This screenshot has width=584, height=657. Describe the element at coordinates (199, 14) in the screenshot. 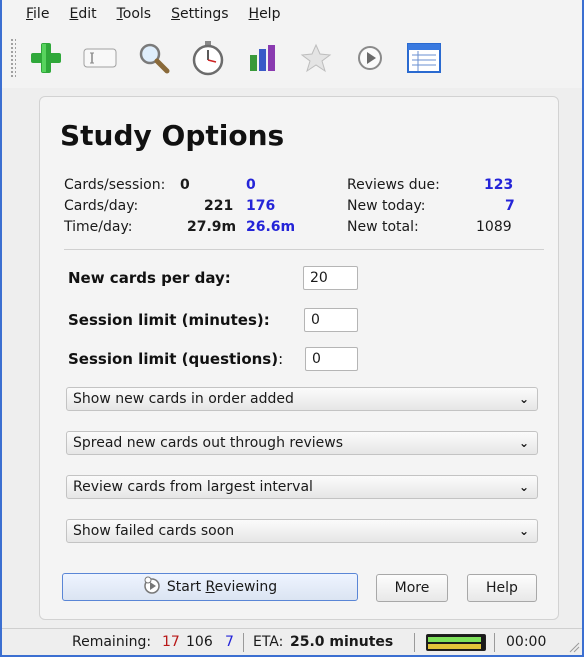

I see `menu-settings: Settings` at that location.